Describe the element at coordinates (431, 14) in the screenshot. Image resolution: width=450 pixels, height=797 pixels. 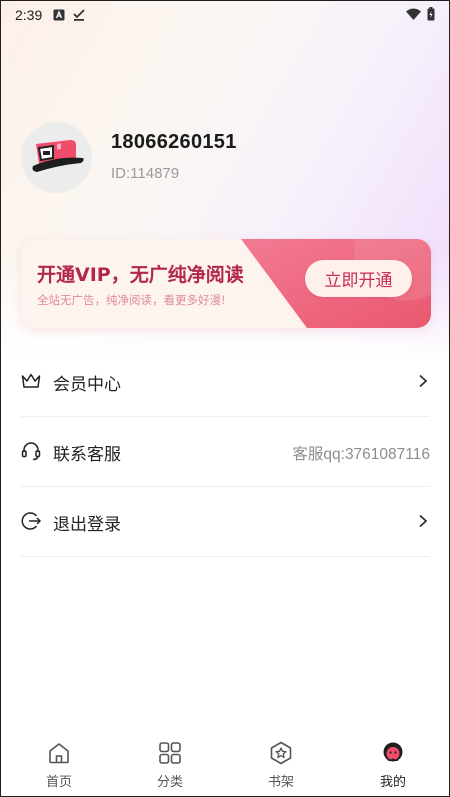
I see `battery-icon` at that location.